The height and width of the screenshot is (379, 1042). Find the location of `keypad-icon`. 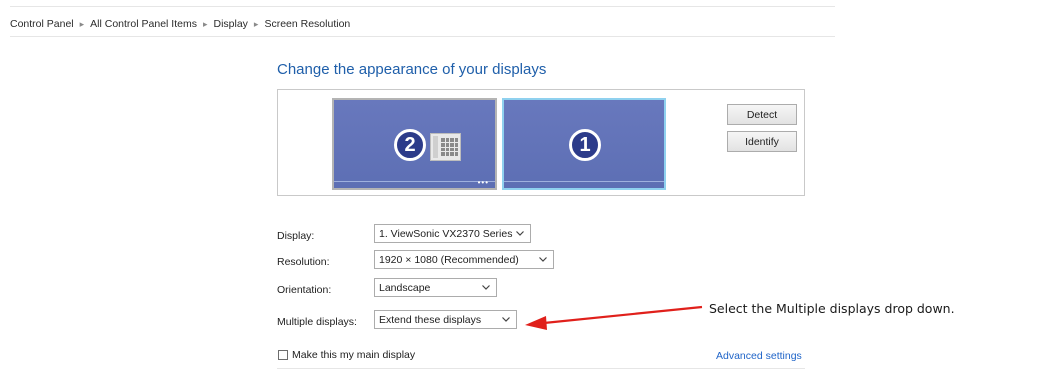

keypad-icon is located at coordinates (445, 147).